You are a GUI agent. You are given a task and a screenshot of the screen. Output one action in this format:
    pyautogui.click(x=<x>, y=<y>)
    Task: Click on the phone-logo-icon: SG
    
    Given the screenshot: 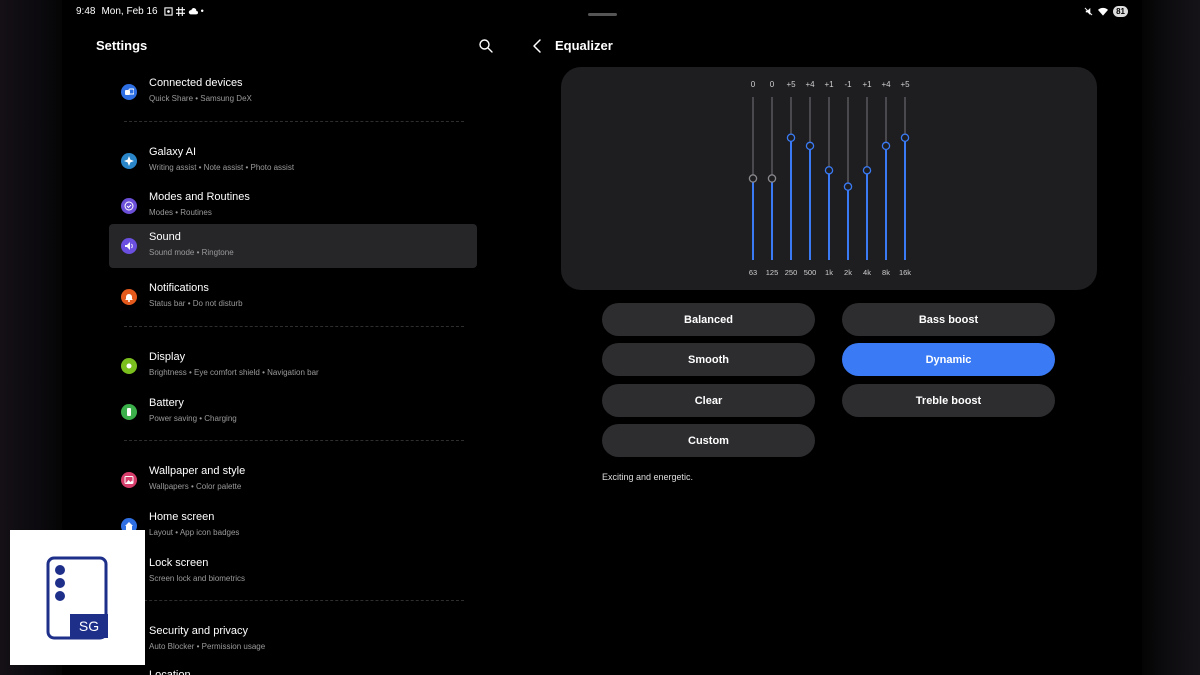 What is the action you would take?
    pyautogui.click(x=77, y=598)
    